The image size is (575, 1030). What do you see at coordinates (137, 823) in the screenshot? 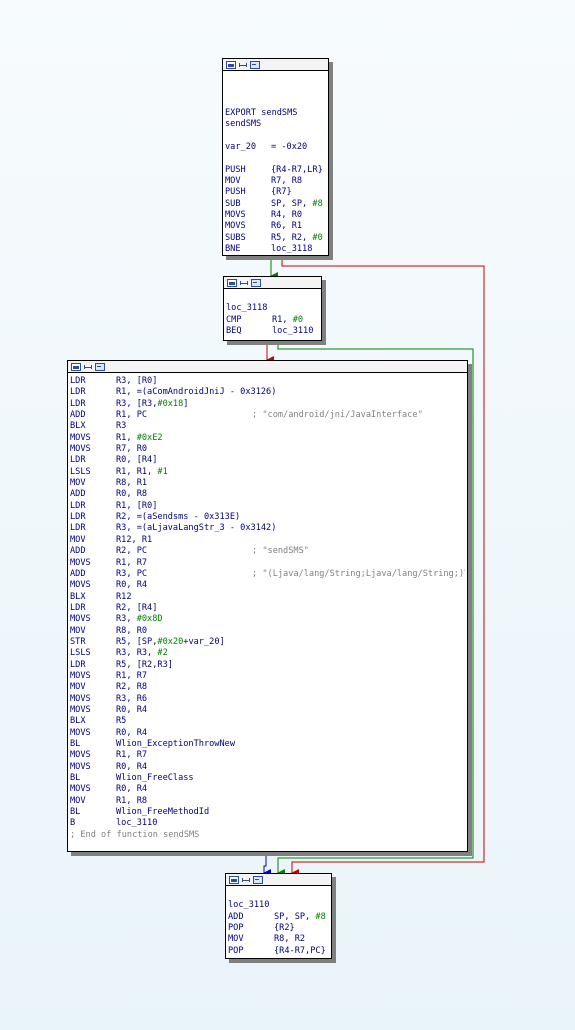
I see `asm-operands: loc_3110` at bounding box center [137, 823].